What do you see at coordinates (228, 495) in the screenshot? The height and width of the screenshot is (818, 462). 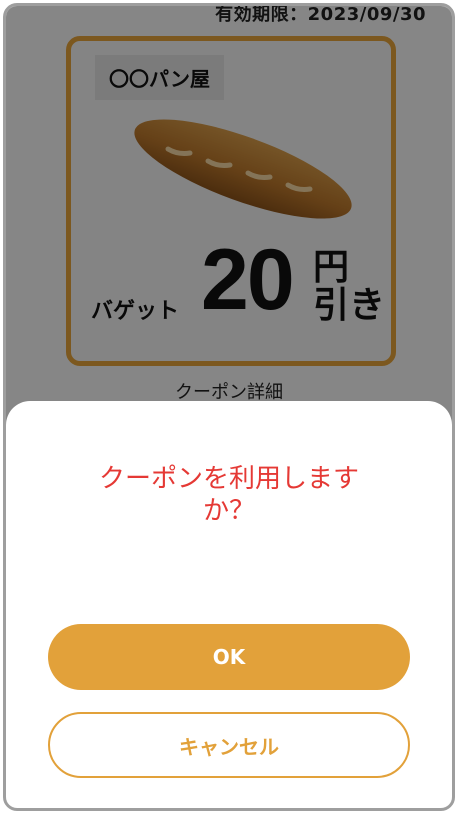 I see `confirm-question: クーポンを利用しますか？` at bounding box center [228, 495].